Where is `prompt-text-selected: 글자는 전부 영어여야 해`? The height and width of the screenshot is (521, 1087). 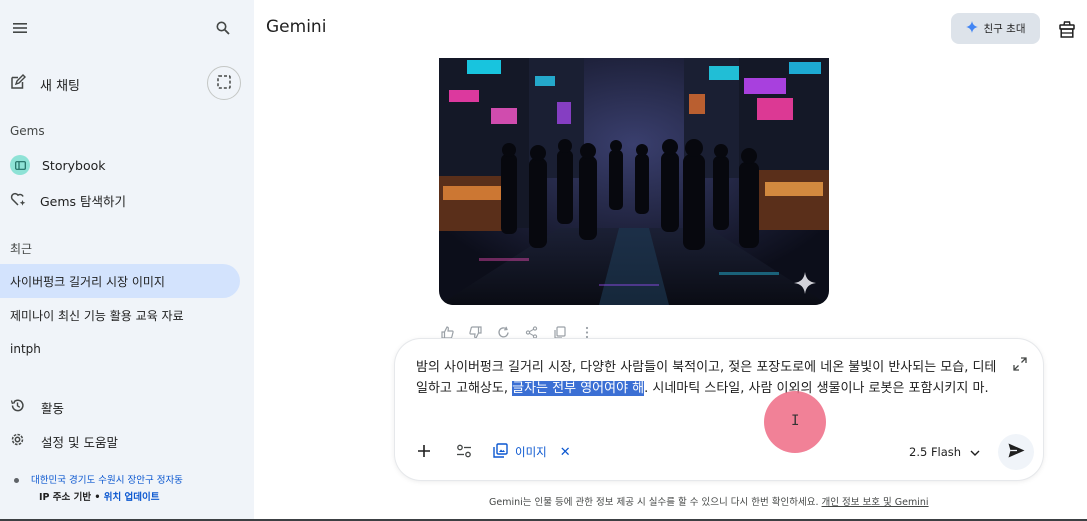
prompt-text-selected: 글자는 전부 영어여야 해 is located at coordinates (578, 388).